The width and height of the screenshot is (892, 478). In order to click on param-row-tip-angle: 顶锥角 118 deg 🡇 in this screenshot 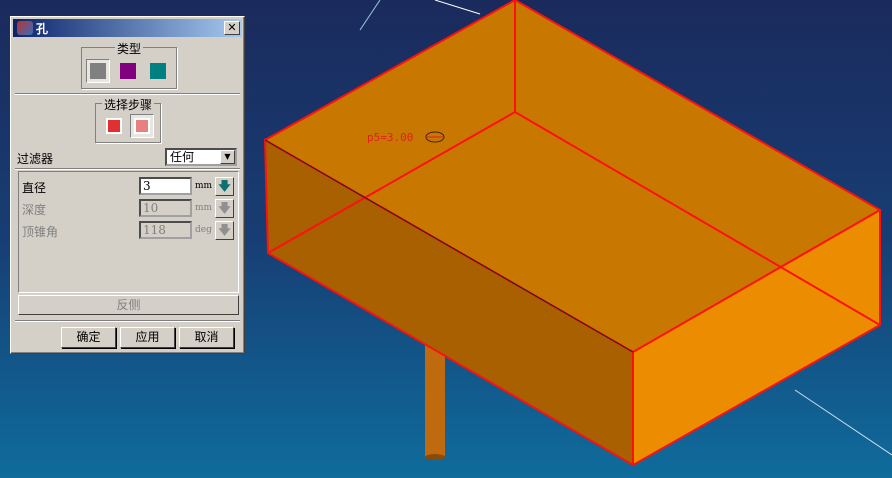, I will do `click(129, 231)`.